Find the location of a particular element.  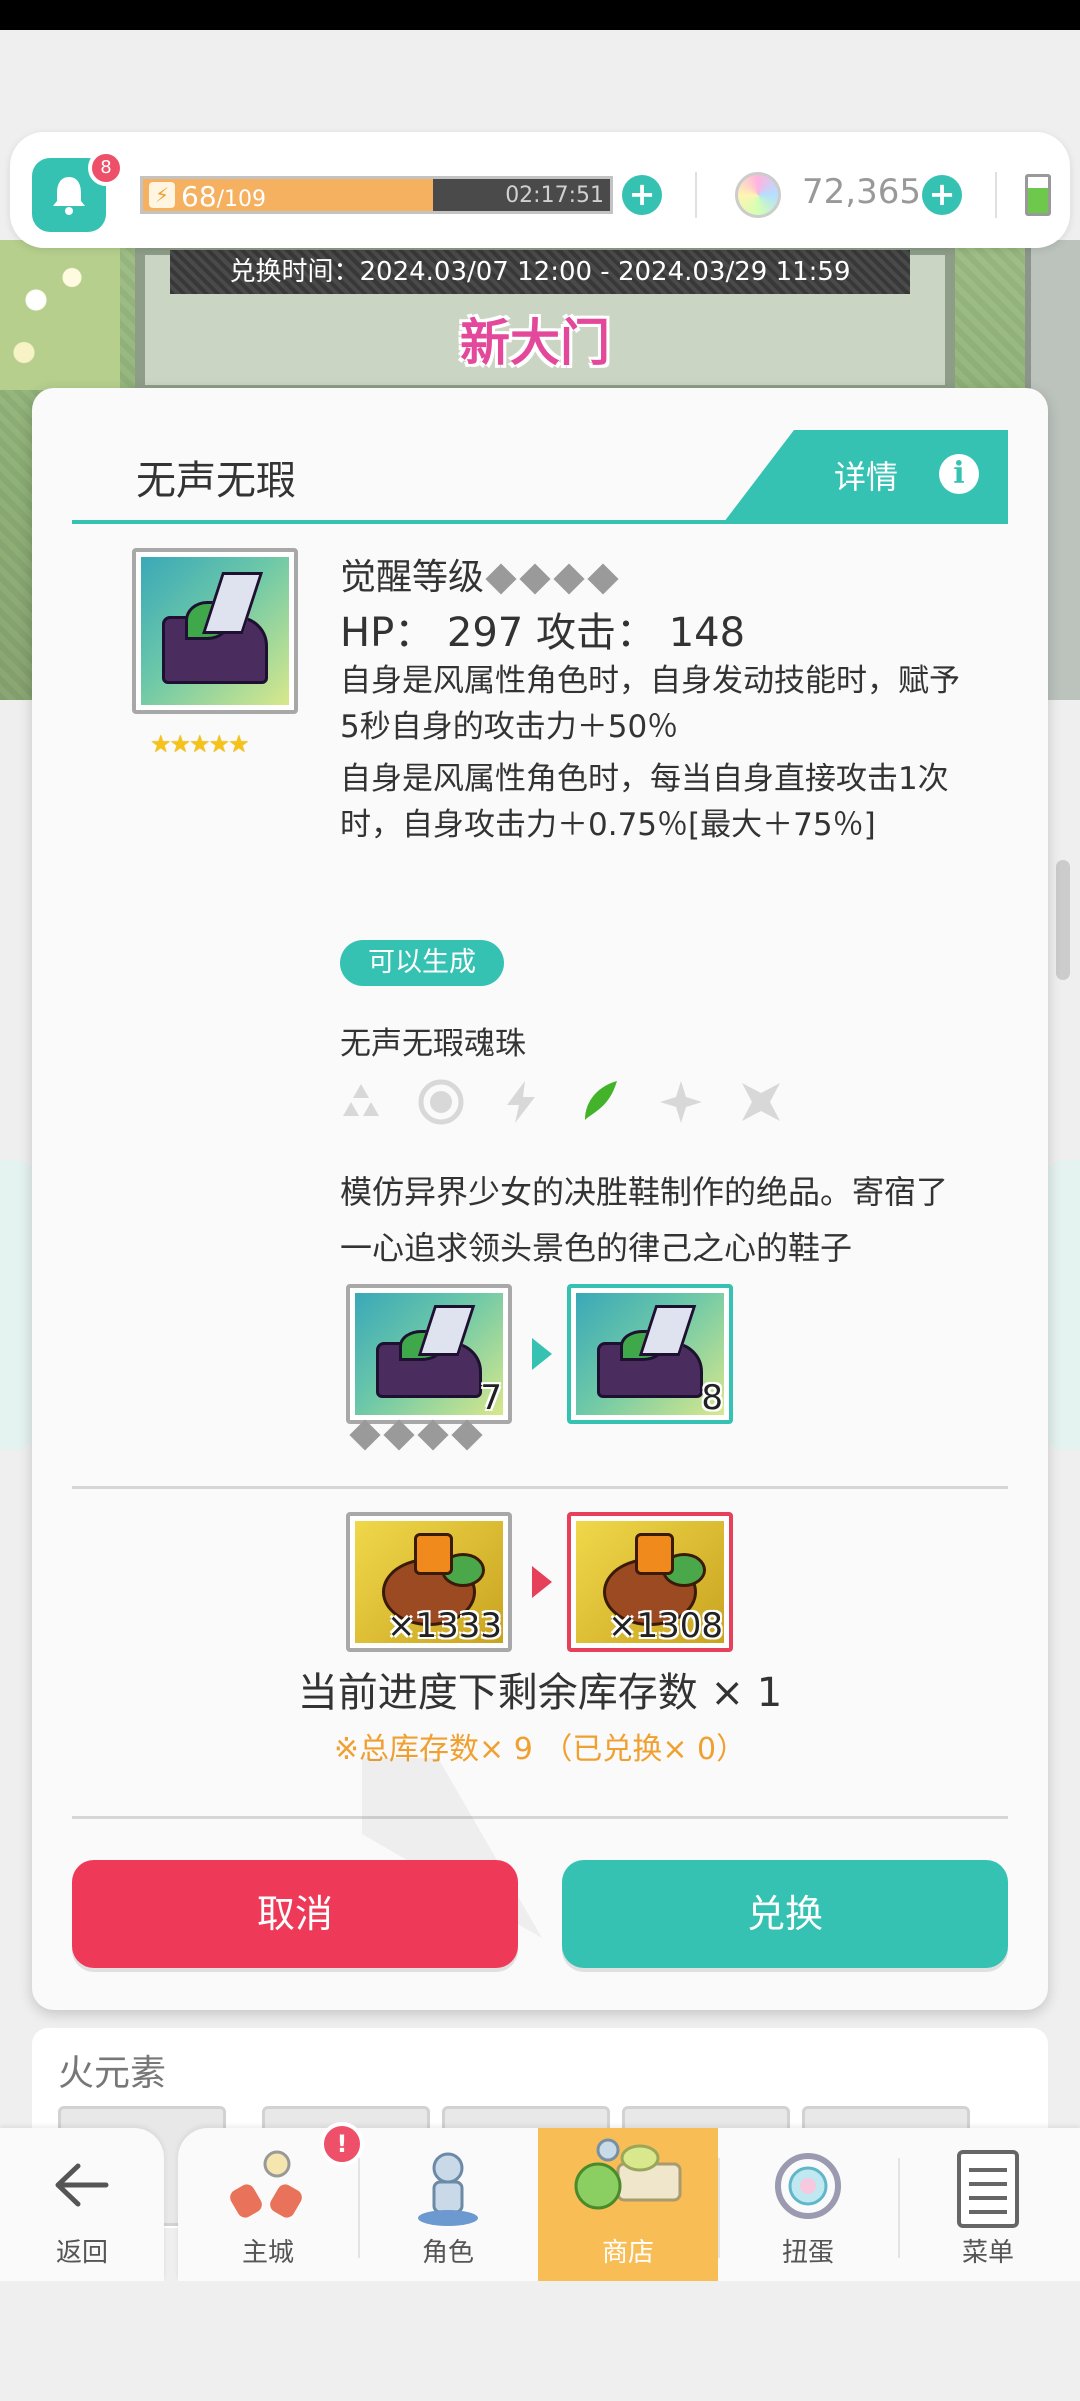

awaken-label: 觉醒等级 is located at coordinates (412, 577).